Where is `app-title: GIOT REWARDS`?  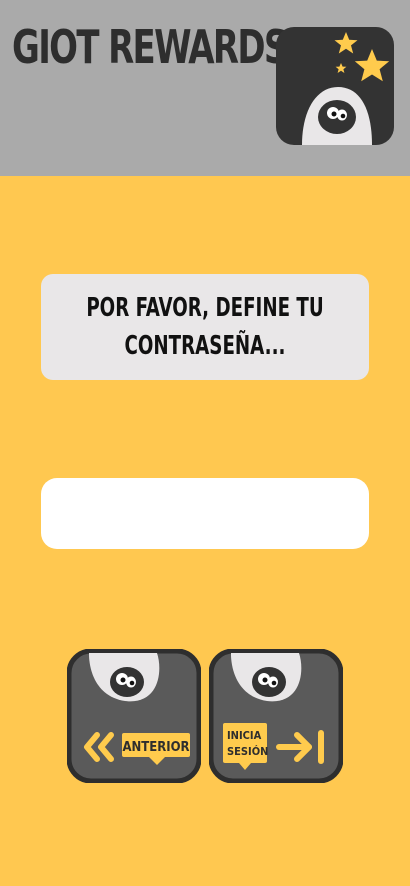
app-title: GIOT REWARDS is located at coordinates (150, 47).